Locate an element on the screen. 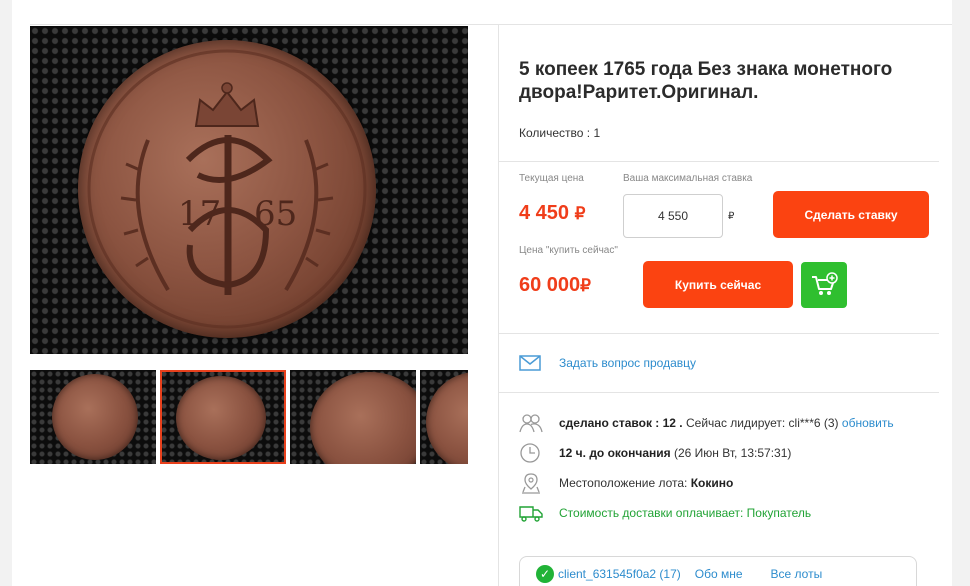 The height and width of the screenshot is (586, 970). coin-monogram-graphic: 17 65 is located at coordinates (227, 189).